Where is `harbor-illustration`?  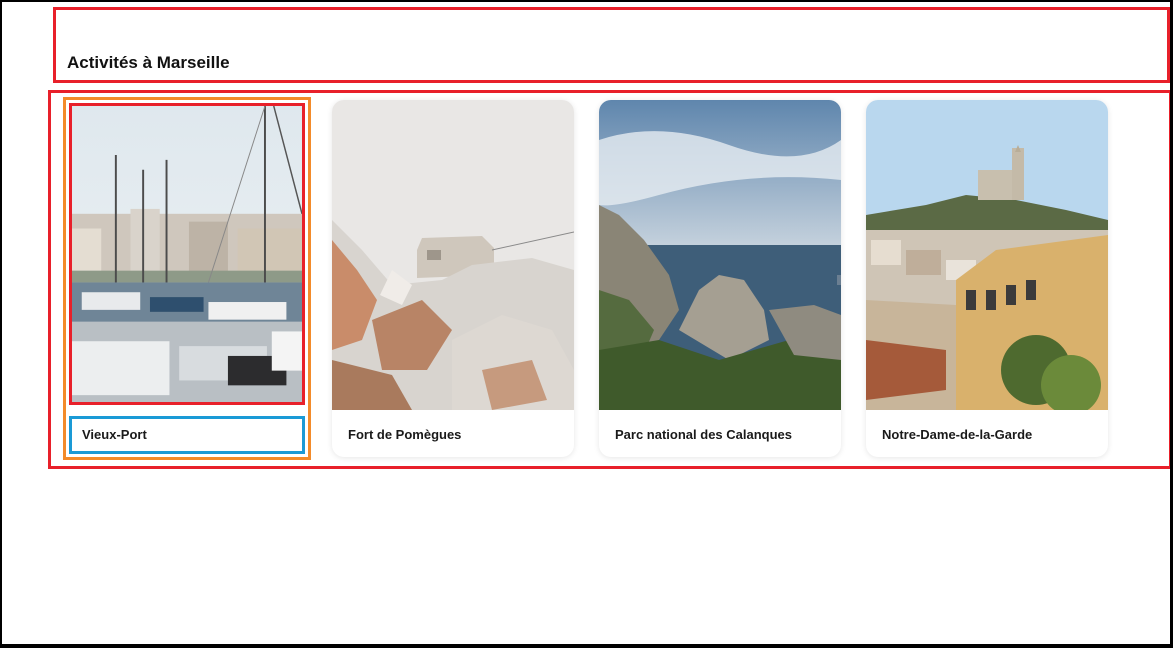
harbor-illustration is located at coordinates (187, 254).